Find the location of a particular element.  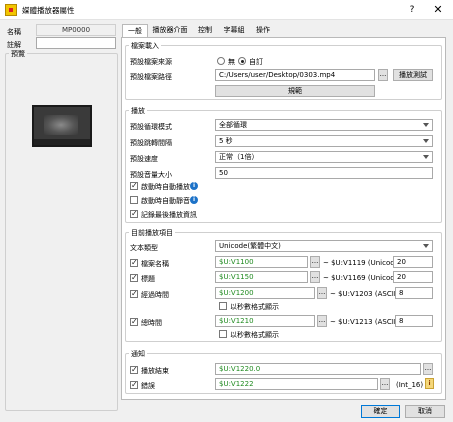

rule-button: 規範 is located at coordinates (295, 91).